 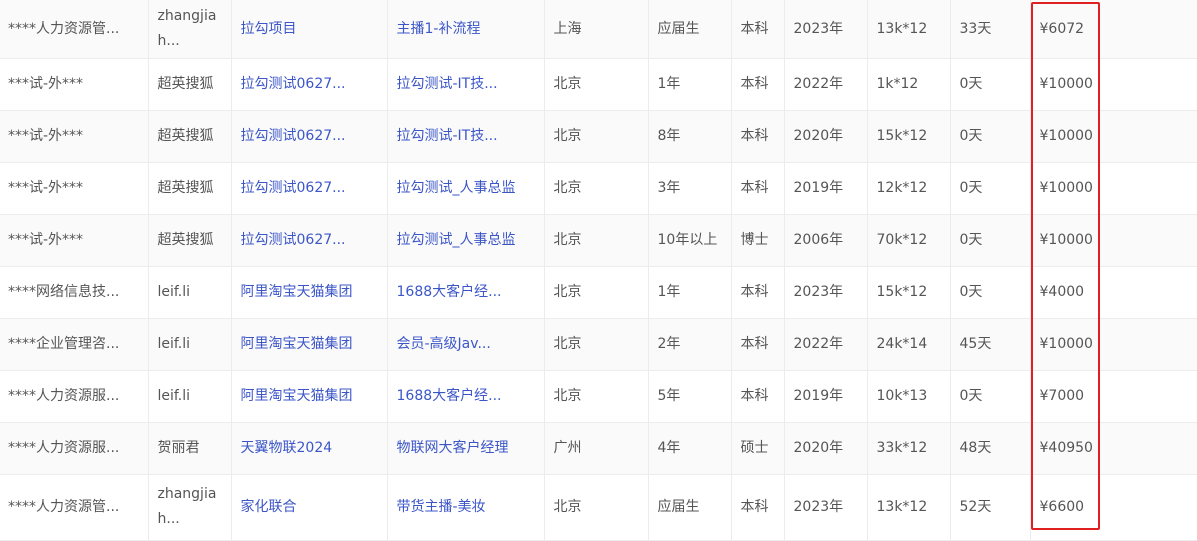 What do you see at coordinates (990, 29) in the screenshot?
I see `days-cell: 33天` at bounding box center [990, 29].